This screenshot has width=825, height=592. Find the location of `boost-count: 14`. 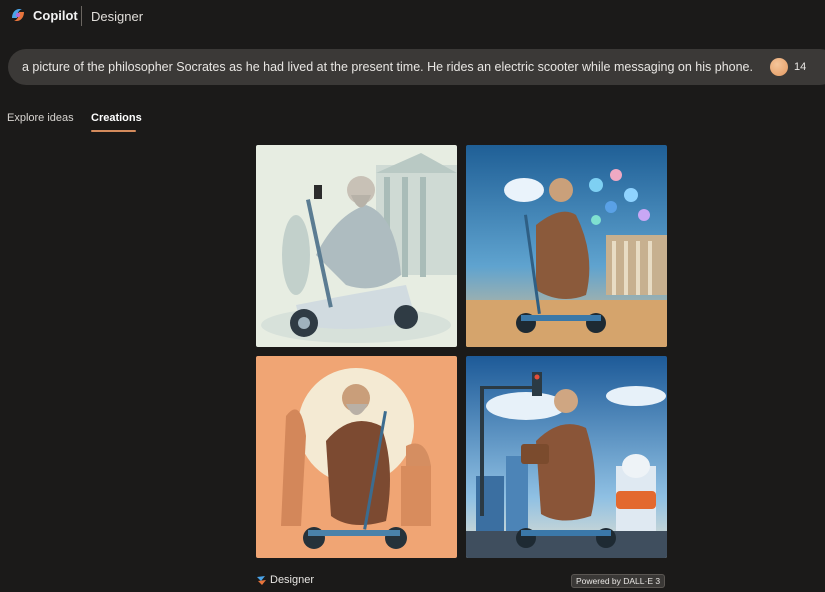

boost-count: 14 is located at coordinates (800, 67).